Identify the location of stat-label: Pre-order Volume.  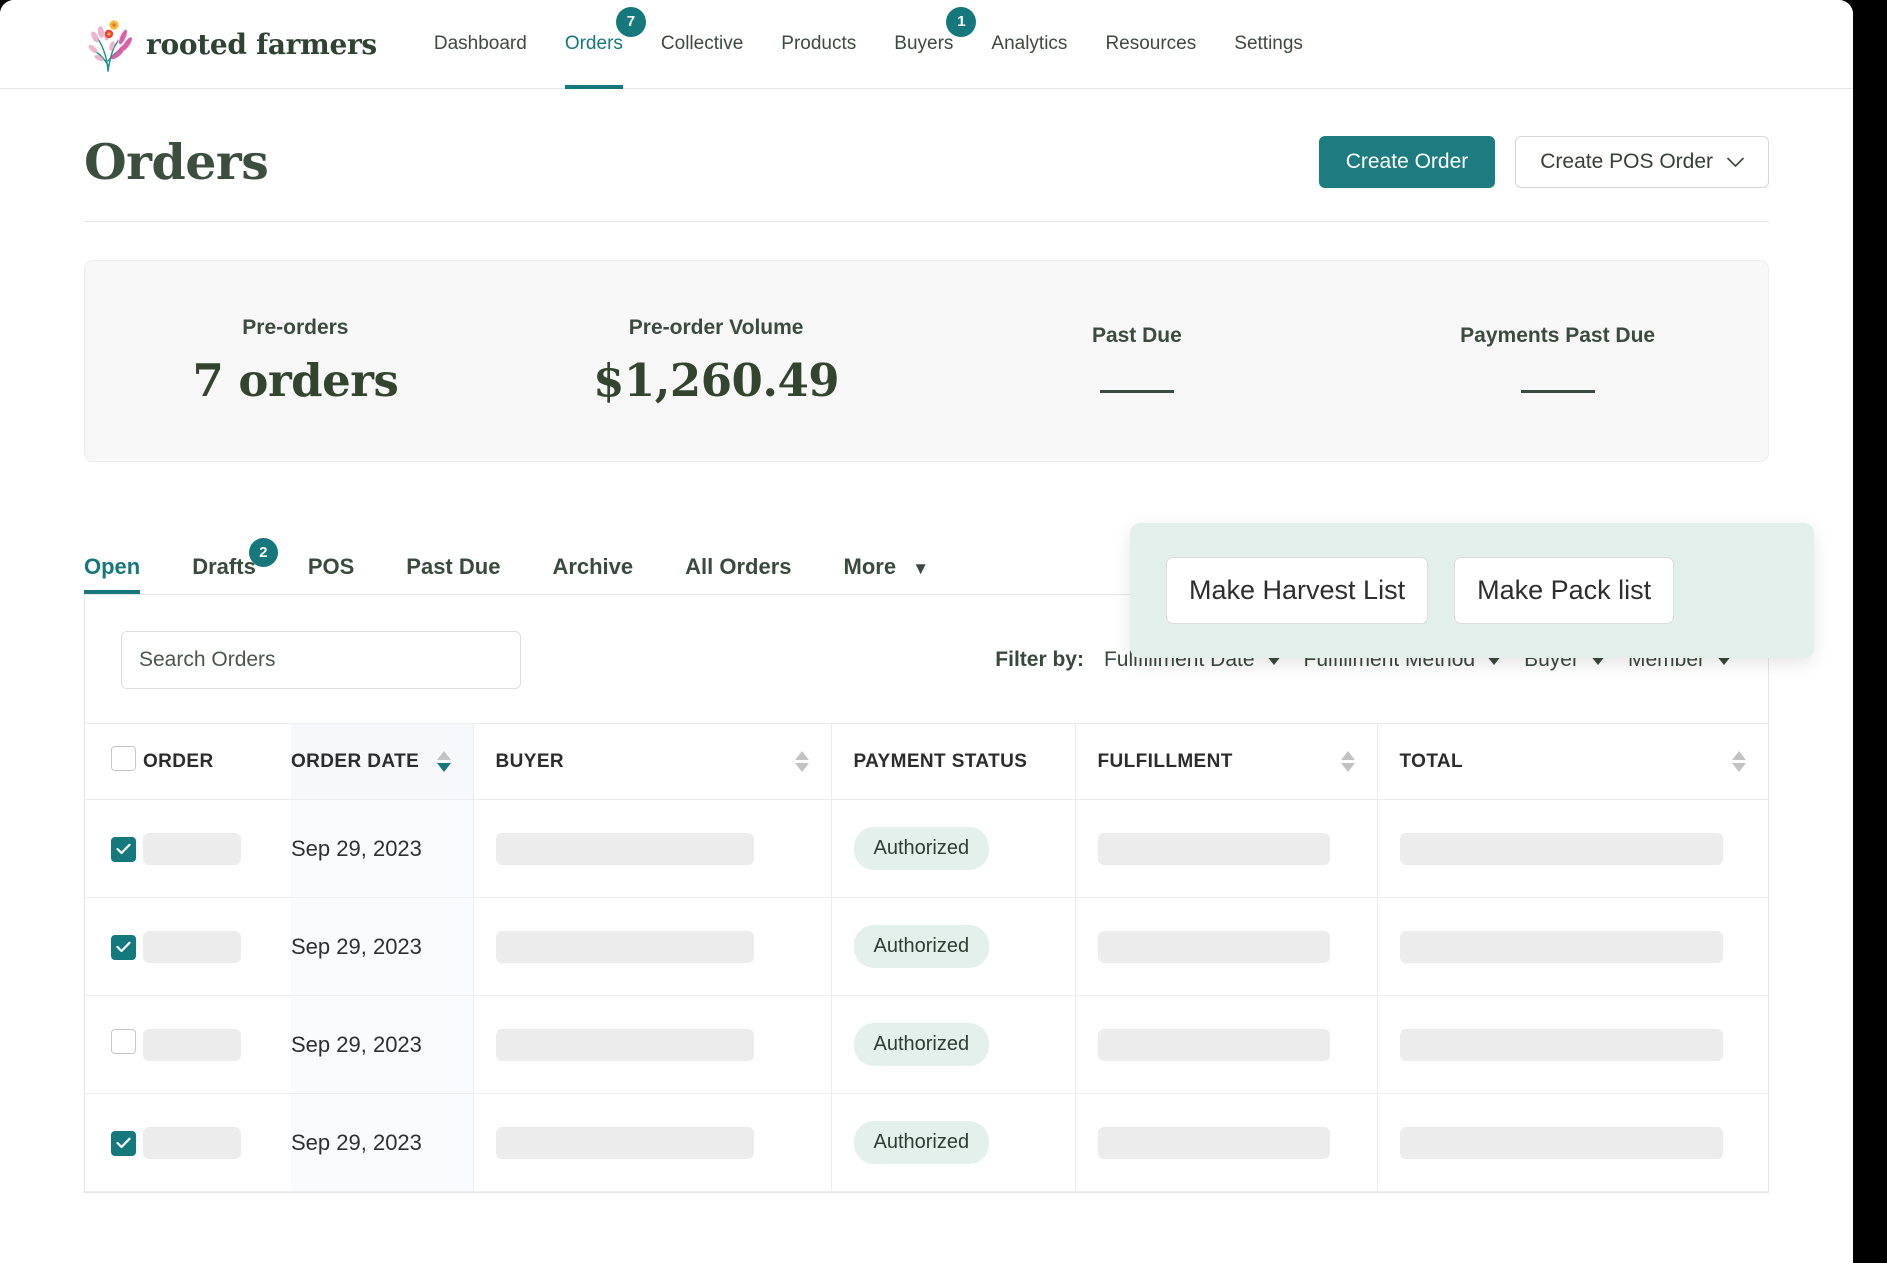
(716, 327).